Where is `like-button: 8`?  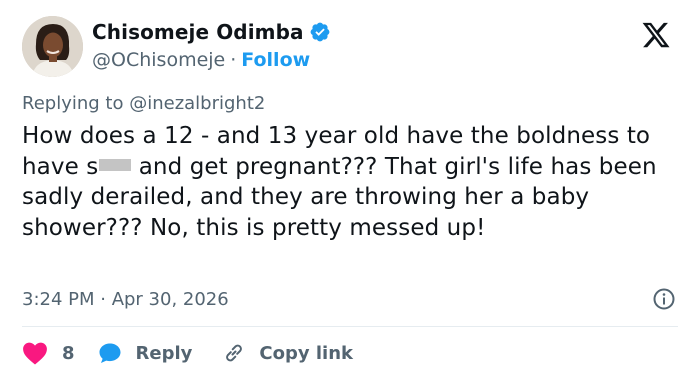
like-button: 8 is located at coordinates (48, 353).